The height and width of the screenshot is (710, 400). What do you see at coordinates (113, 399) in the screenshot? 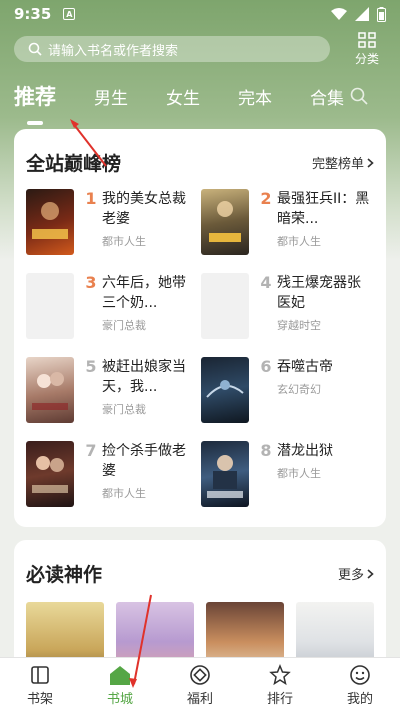
I see `list-item: 5 被赶出娘家当天，我... 豪门总裁` at bounding box center [113, 399].